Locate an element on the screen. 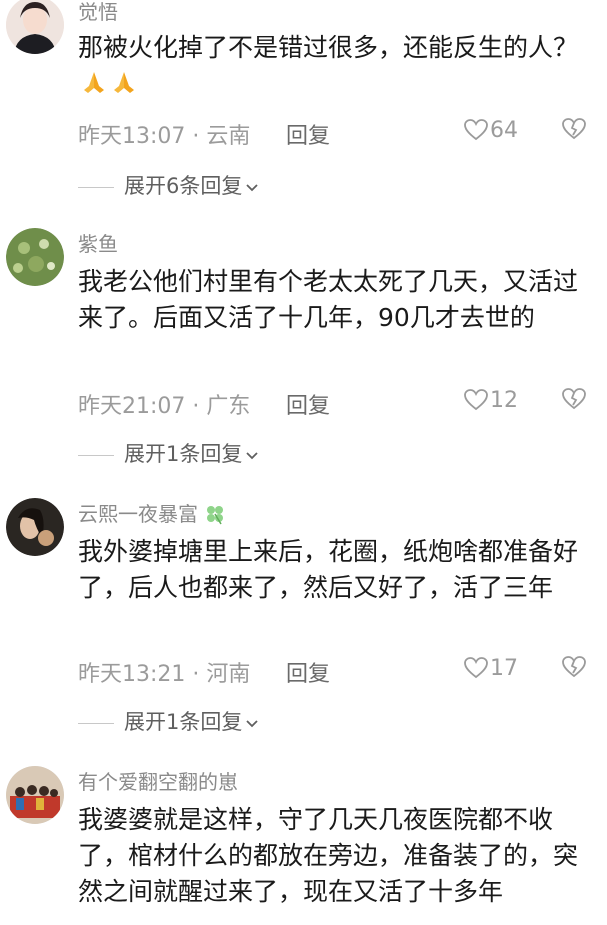 The height and width of the screenshot is (925, 607). expand-label: 展开6条回复 is located at coordinates (183, 186).